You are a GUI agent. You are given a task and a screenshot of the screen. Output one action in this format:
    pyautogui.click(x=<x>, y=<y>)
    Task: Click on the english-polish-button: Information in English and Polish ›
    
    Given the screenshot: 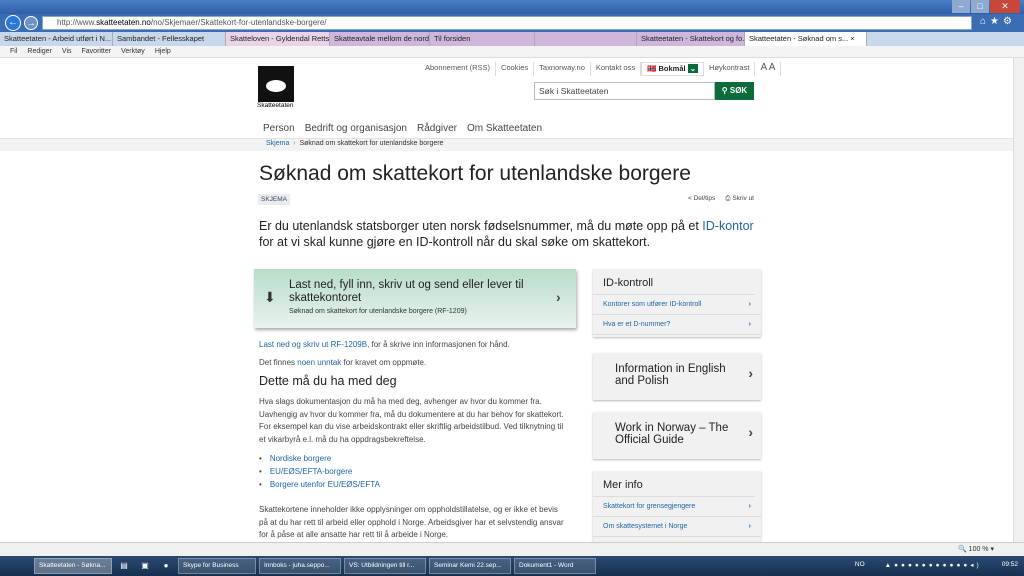 What is the action you would take?
    pyautogui.click(x=677, y=376)
    